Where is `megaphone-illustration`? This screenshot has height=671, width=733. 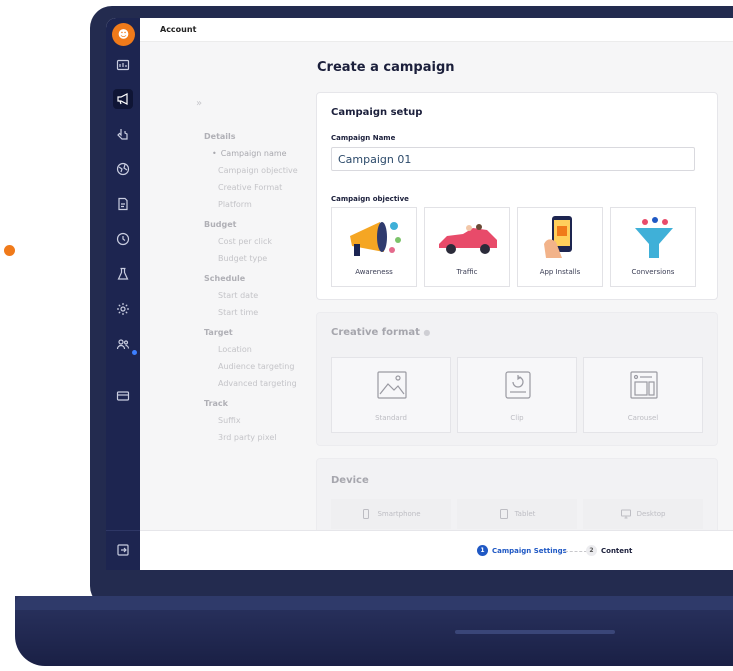
megaphone-illustration is located at coordinates (375, 239).